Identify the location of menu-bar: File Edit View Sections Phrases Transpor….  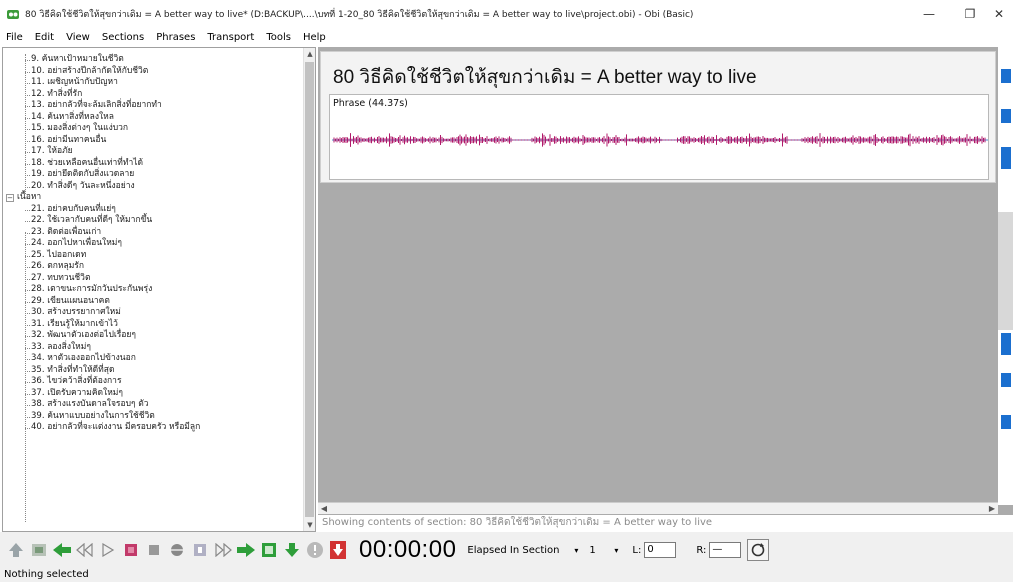
(506, 37).